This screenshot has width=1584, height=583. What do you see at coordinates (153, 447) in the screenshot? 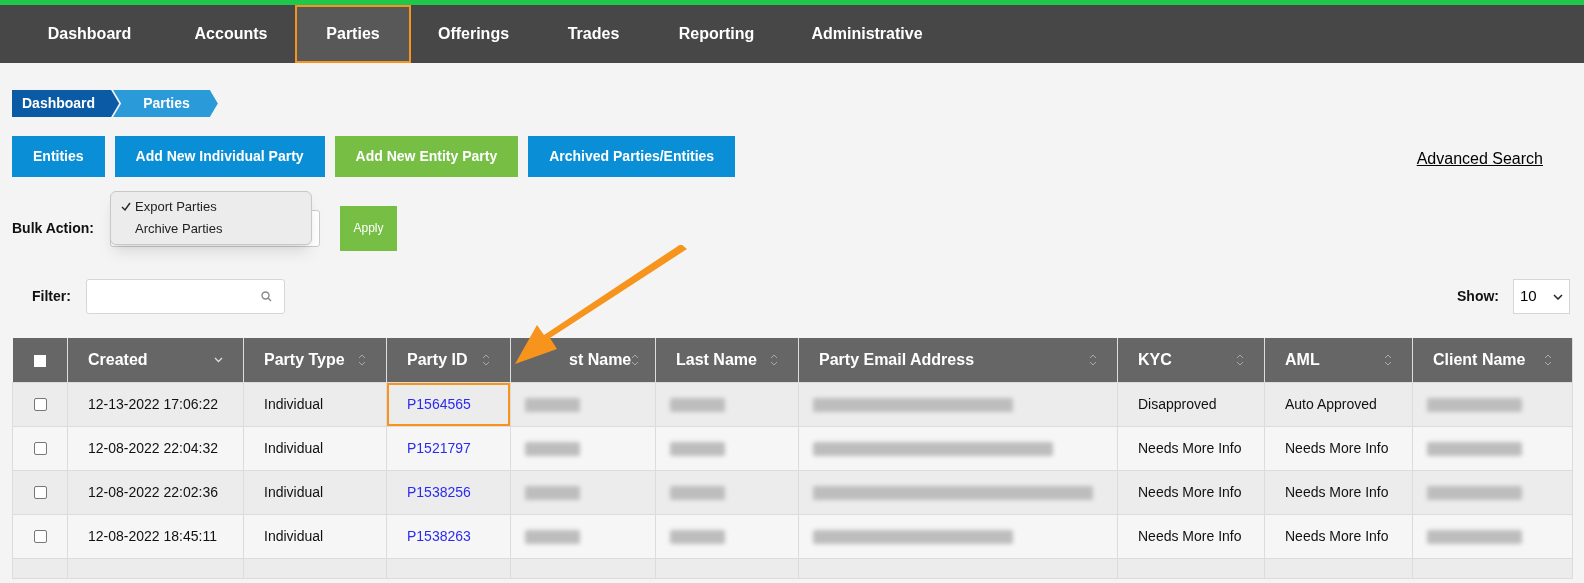
I see `table-cell: 12-08-2022 22:04:32` at bounding box center [153, 447].